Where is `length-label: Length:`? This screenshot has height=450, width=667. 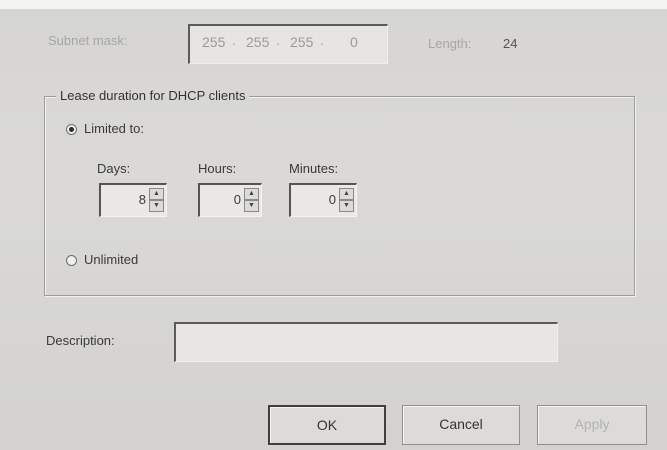
length-label: Length: is located at coordinates (450, 43).